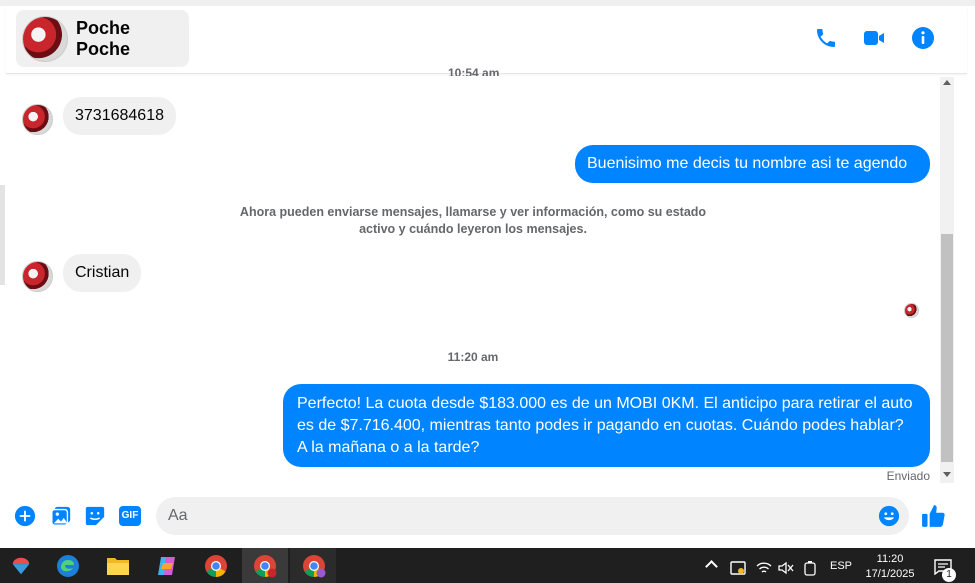 This screenshot has height=583, width=975. Describe the element at coordinates (68, 566) in the screenshot. I see `edge-icon` at that location.